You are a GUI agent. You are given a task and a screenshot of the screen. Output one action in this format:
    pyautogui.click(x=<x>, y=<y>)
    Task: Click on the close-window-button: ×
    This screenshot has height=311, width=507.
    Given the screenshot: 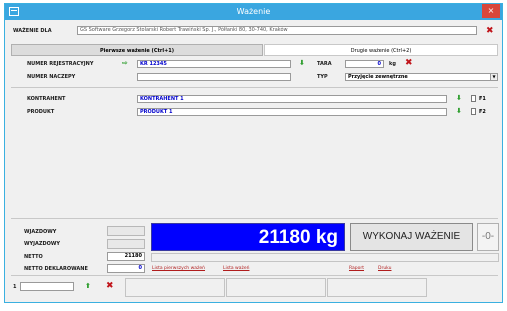 What is the action you would take?
    pyautogui.click(x=491, y=11)
    